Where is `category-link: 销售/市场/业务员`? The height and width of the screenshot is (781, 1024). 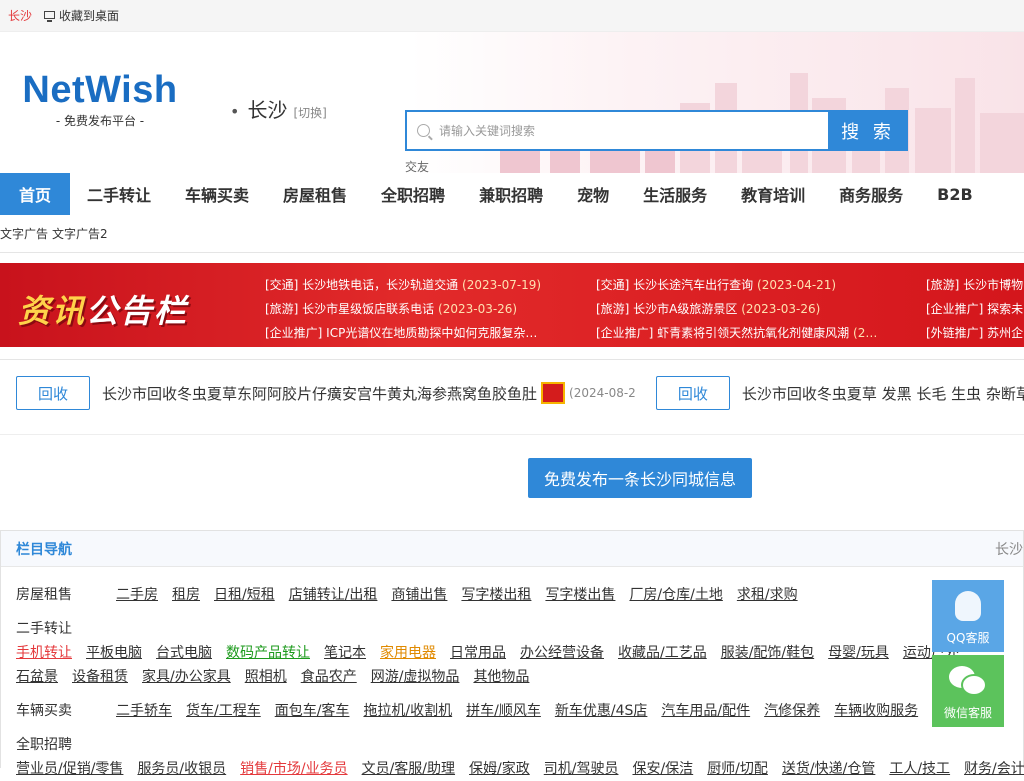
category-link: 销售/市场/业务员 is located at coordinates (293, 769).